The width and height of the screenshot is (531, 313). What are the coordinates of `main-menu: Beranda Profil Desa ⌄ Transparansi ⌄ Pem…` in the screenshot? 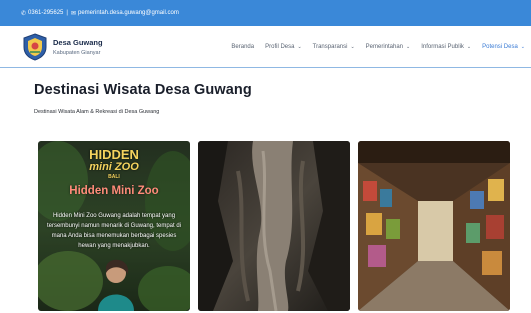 It's located at (378, 47).